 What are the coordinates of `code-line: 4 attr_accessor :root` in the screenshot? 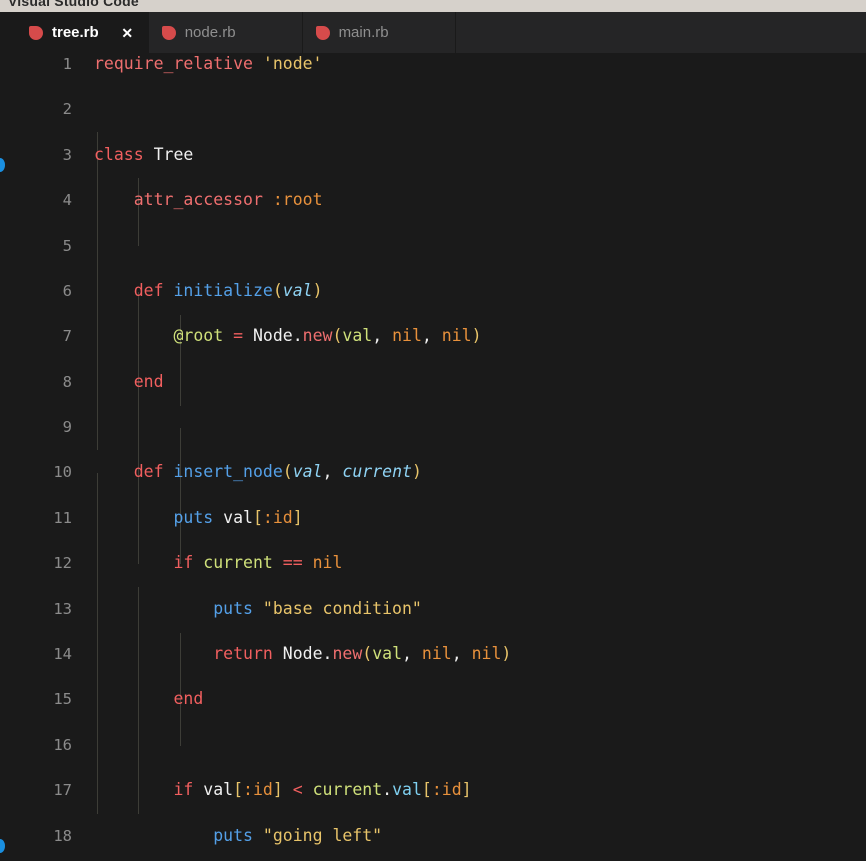 It's located at (433, 200).